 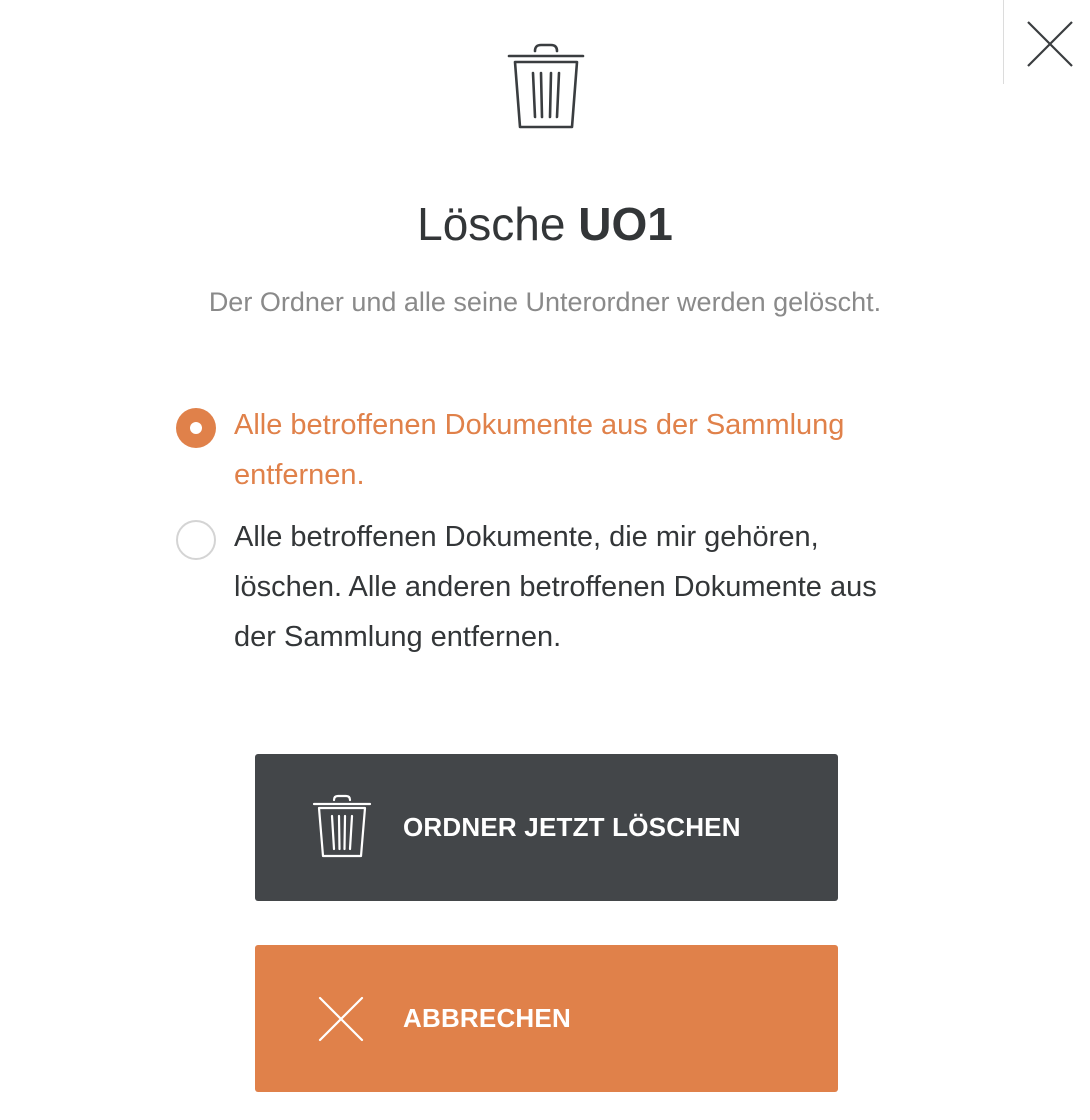 What do you see at coordinates (572, 827) in the screenshot?
I see `delete-button-label: ORDNER JETZT LÖSCHEN` at bounding box center [572, 827].